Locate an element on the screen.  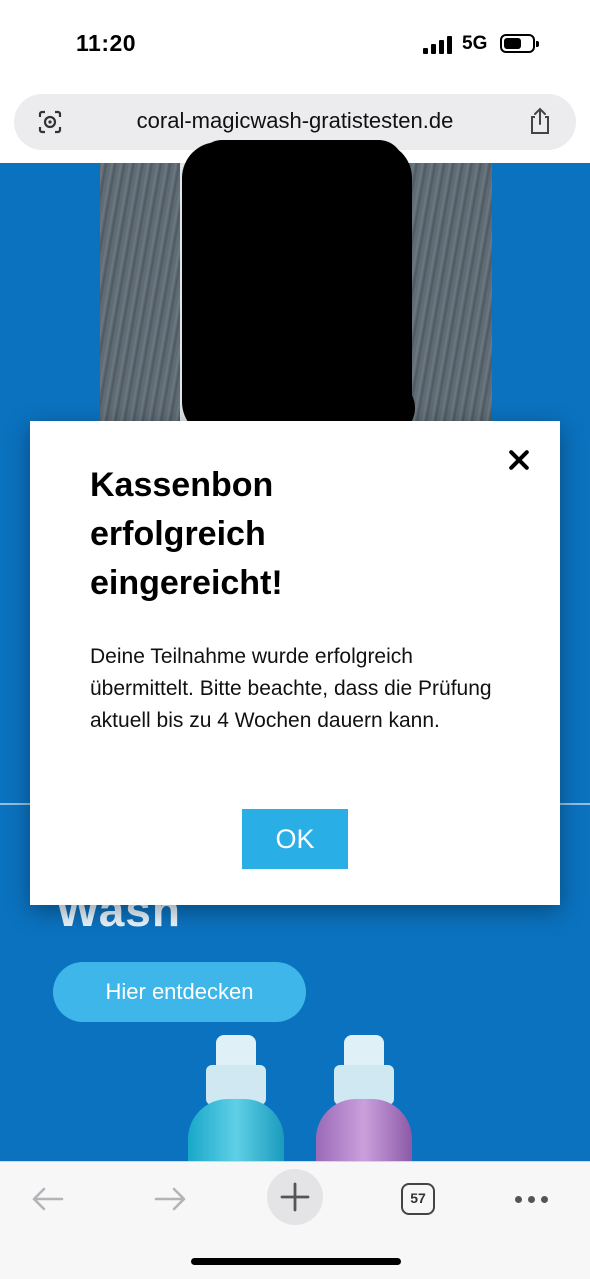
home-indicator is located at coordinates (296, 1261).